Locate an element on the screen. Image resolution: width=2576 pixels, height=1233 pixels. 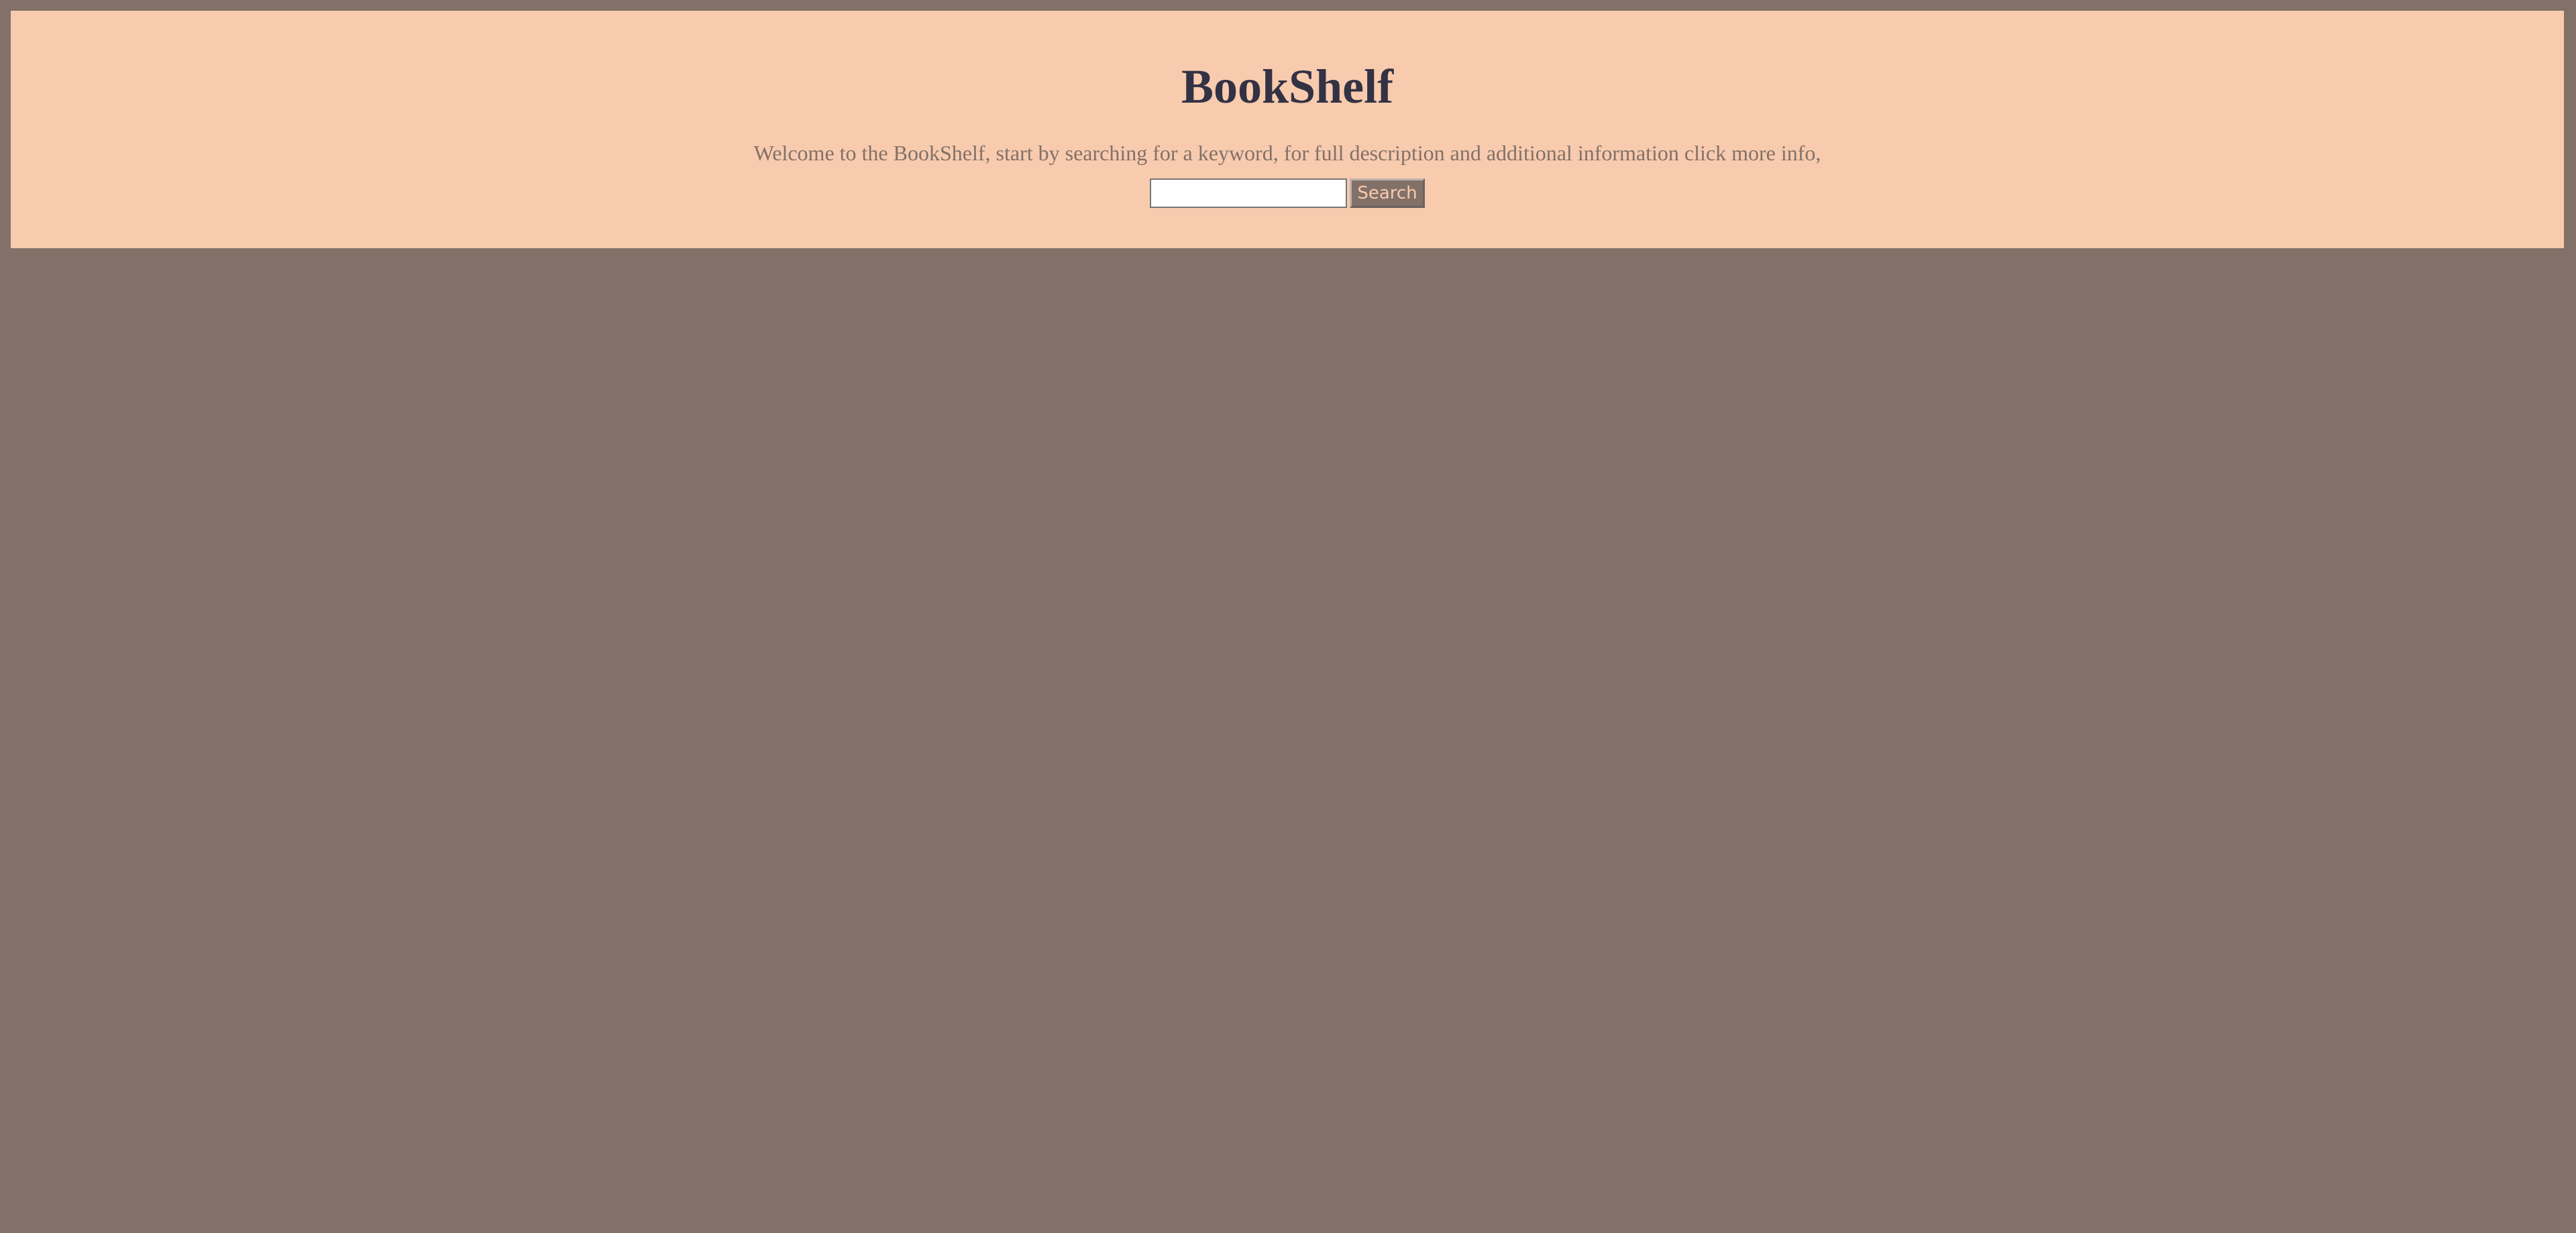
search-form: Search is located at coordinates (1287, 193).